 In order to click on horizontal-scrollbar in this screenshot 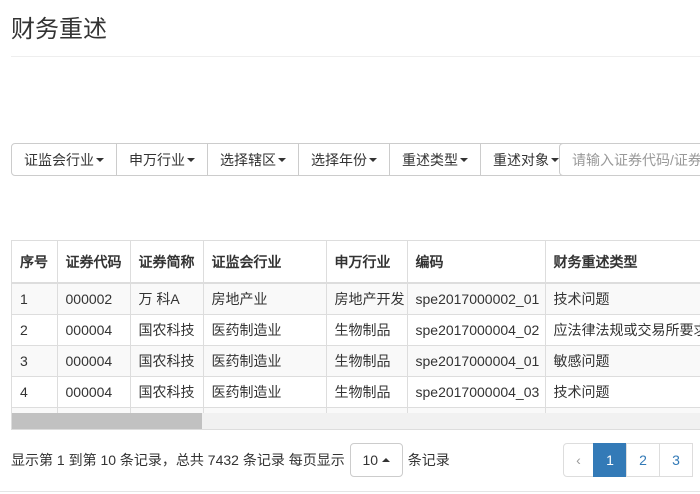, I will do `click(356, 421)`.